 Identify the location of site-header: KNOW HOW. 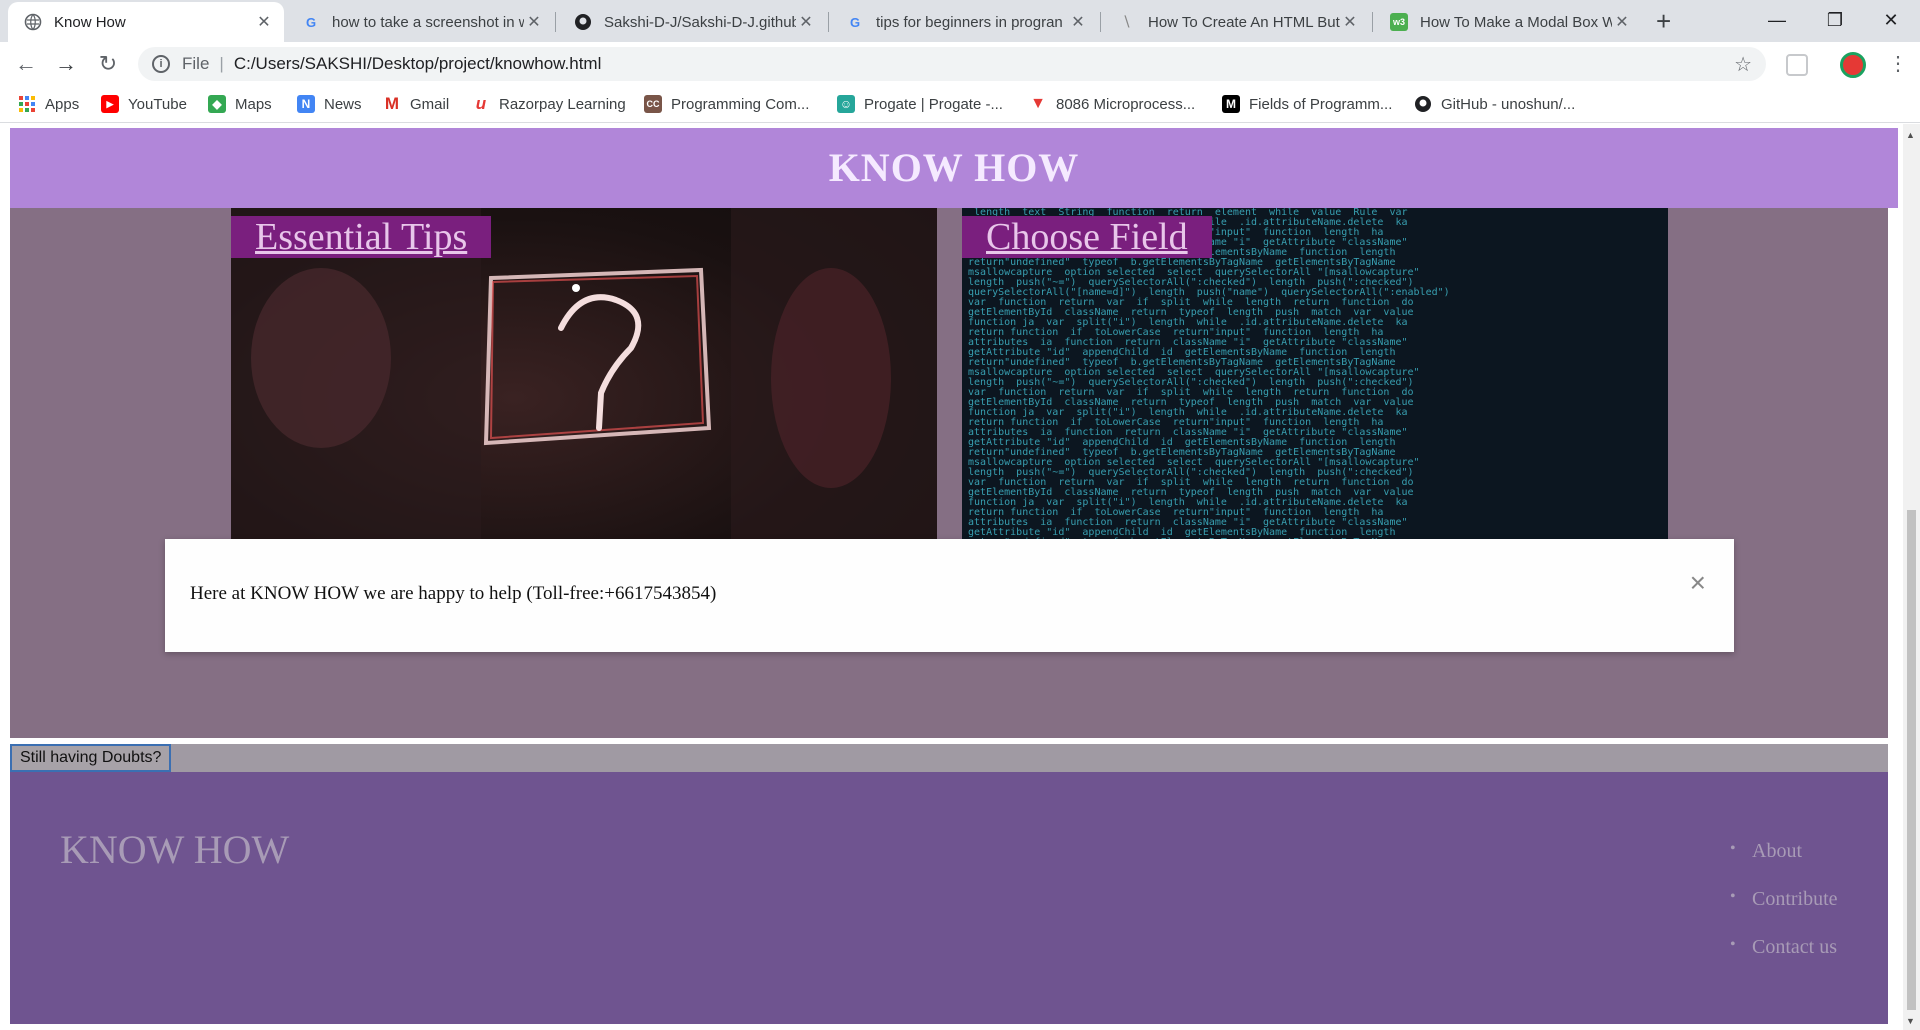
(954, 168).